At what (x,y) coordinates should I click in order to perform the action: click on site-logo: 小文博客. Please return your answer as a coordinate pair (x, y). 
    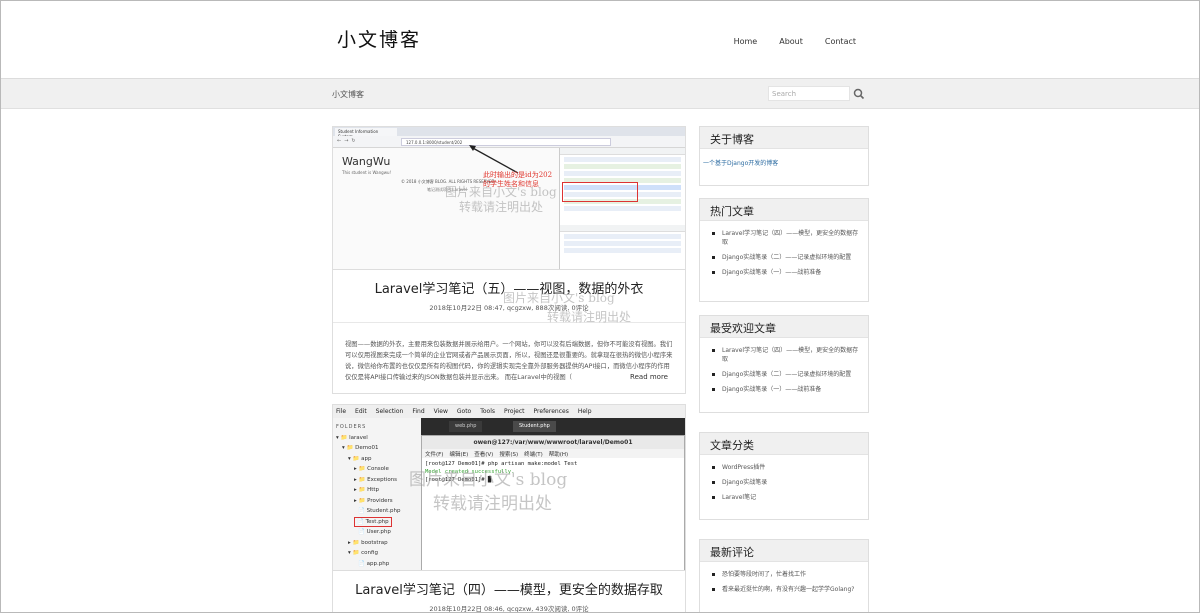
    Looking at the image, I should click on (379, 38).